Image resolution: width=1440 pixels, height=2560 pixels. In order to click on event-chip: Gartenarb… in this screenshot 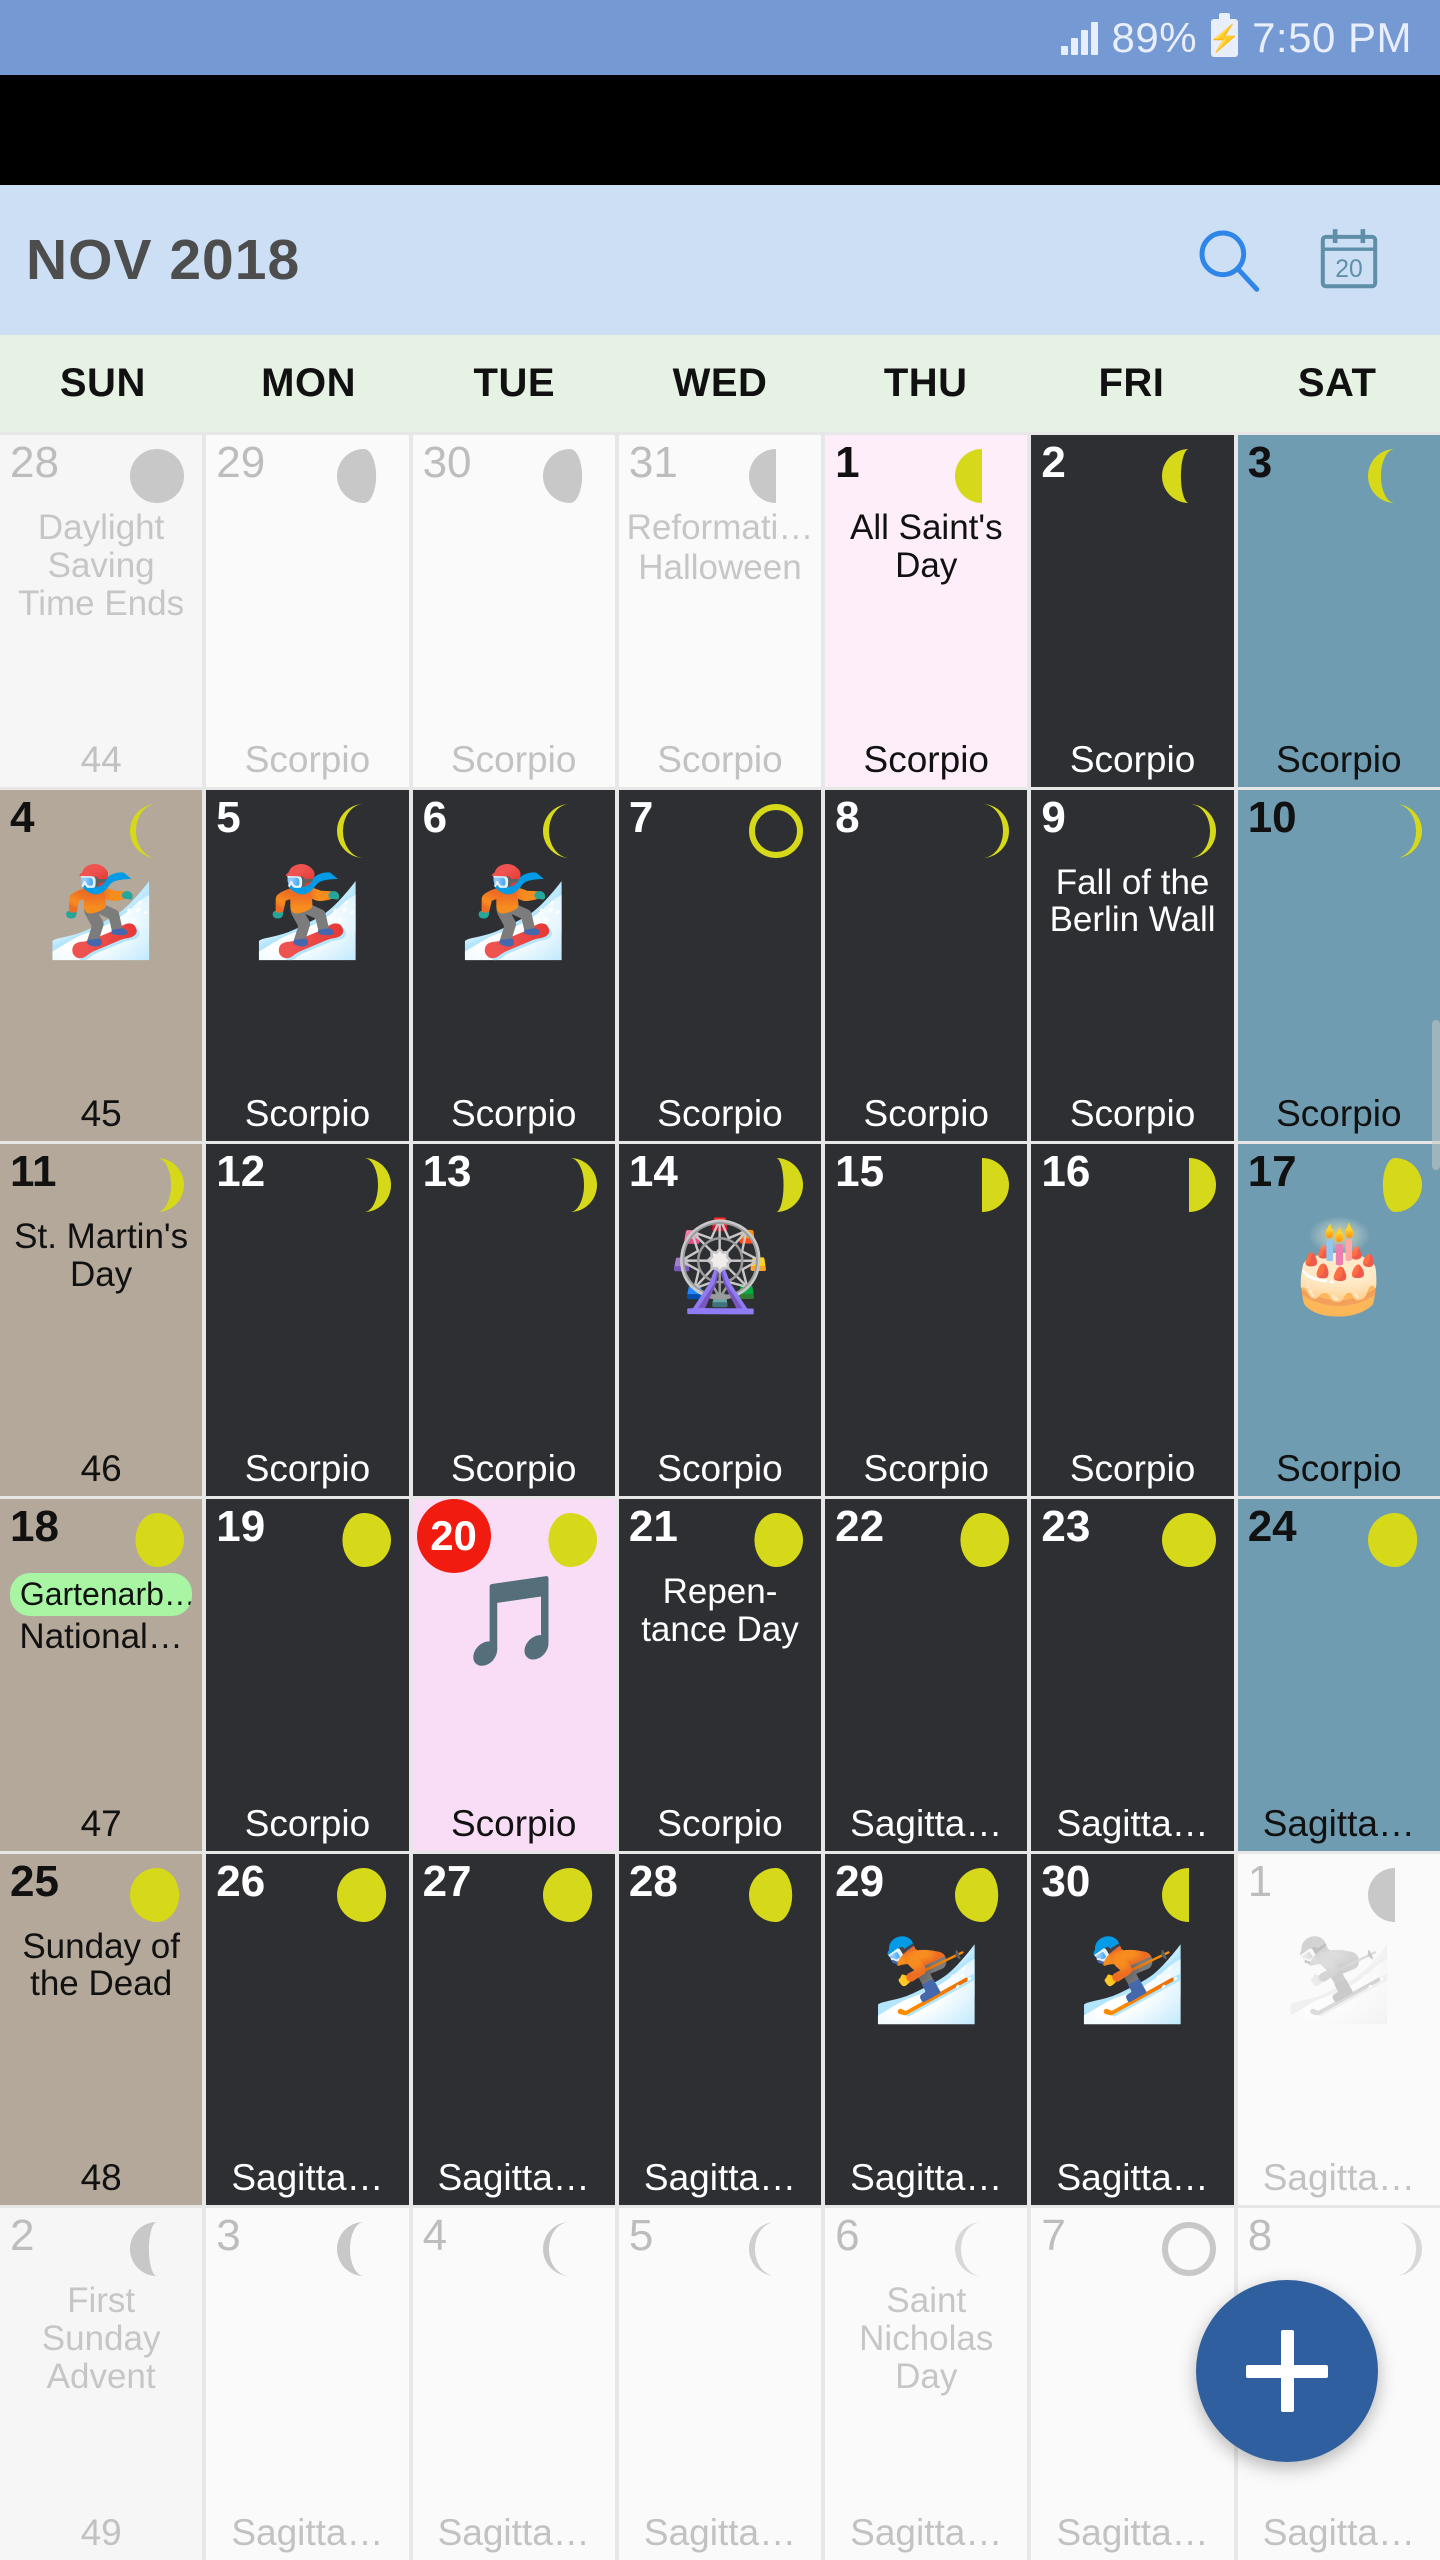, I will do `click(101, 1594)`.